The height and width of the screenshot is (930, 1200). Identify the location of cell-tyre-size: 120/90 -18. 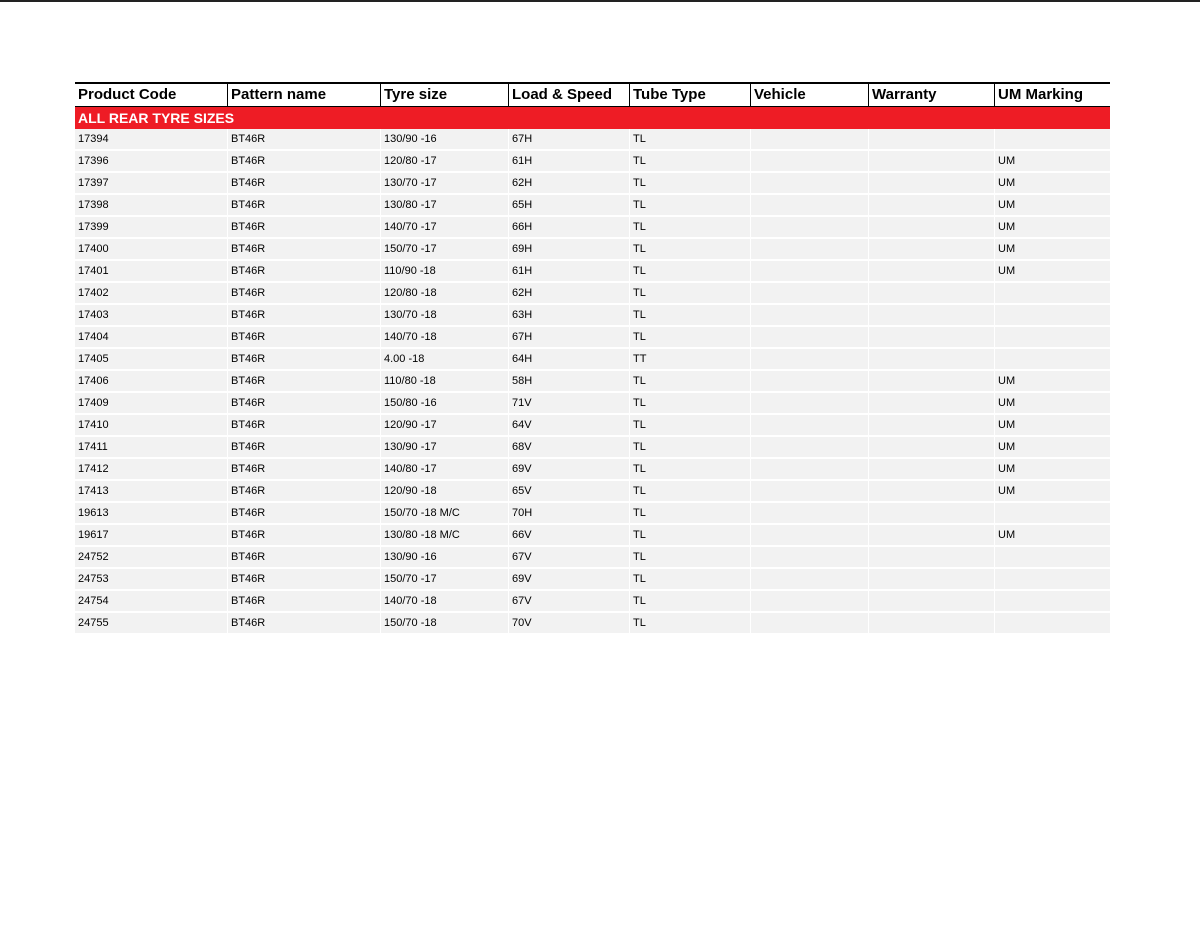
(444, 492).